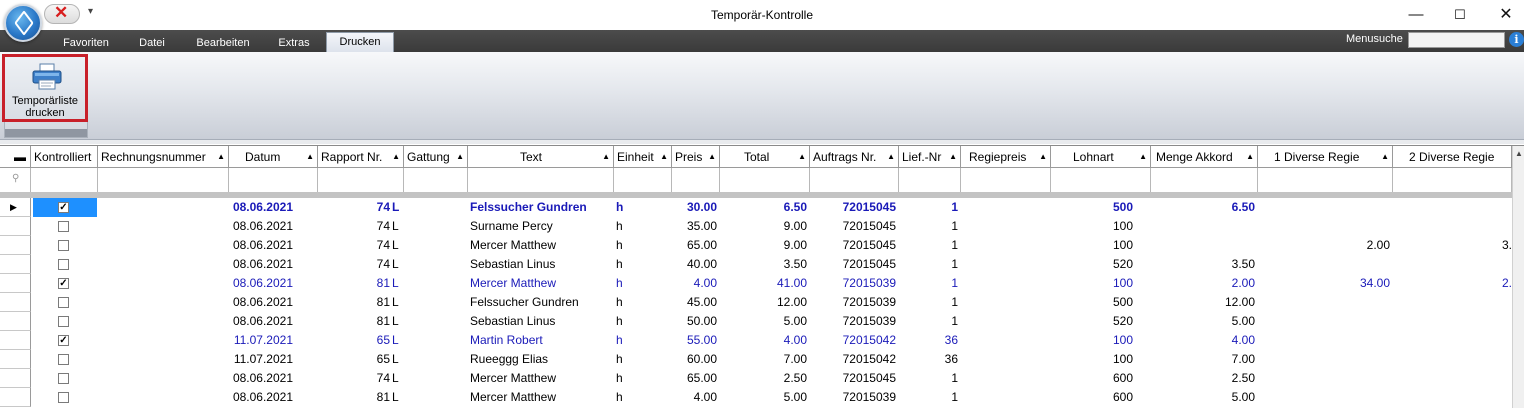 This screenshot has height=408, width=1524. Describe the element at coordinates (261, 340) in the screenshot. I see `cell-datum: 11.07.2021` at that location.